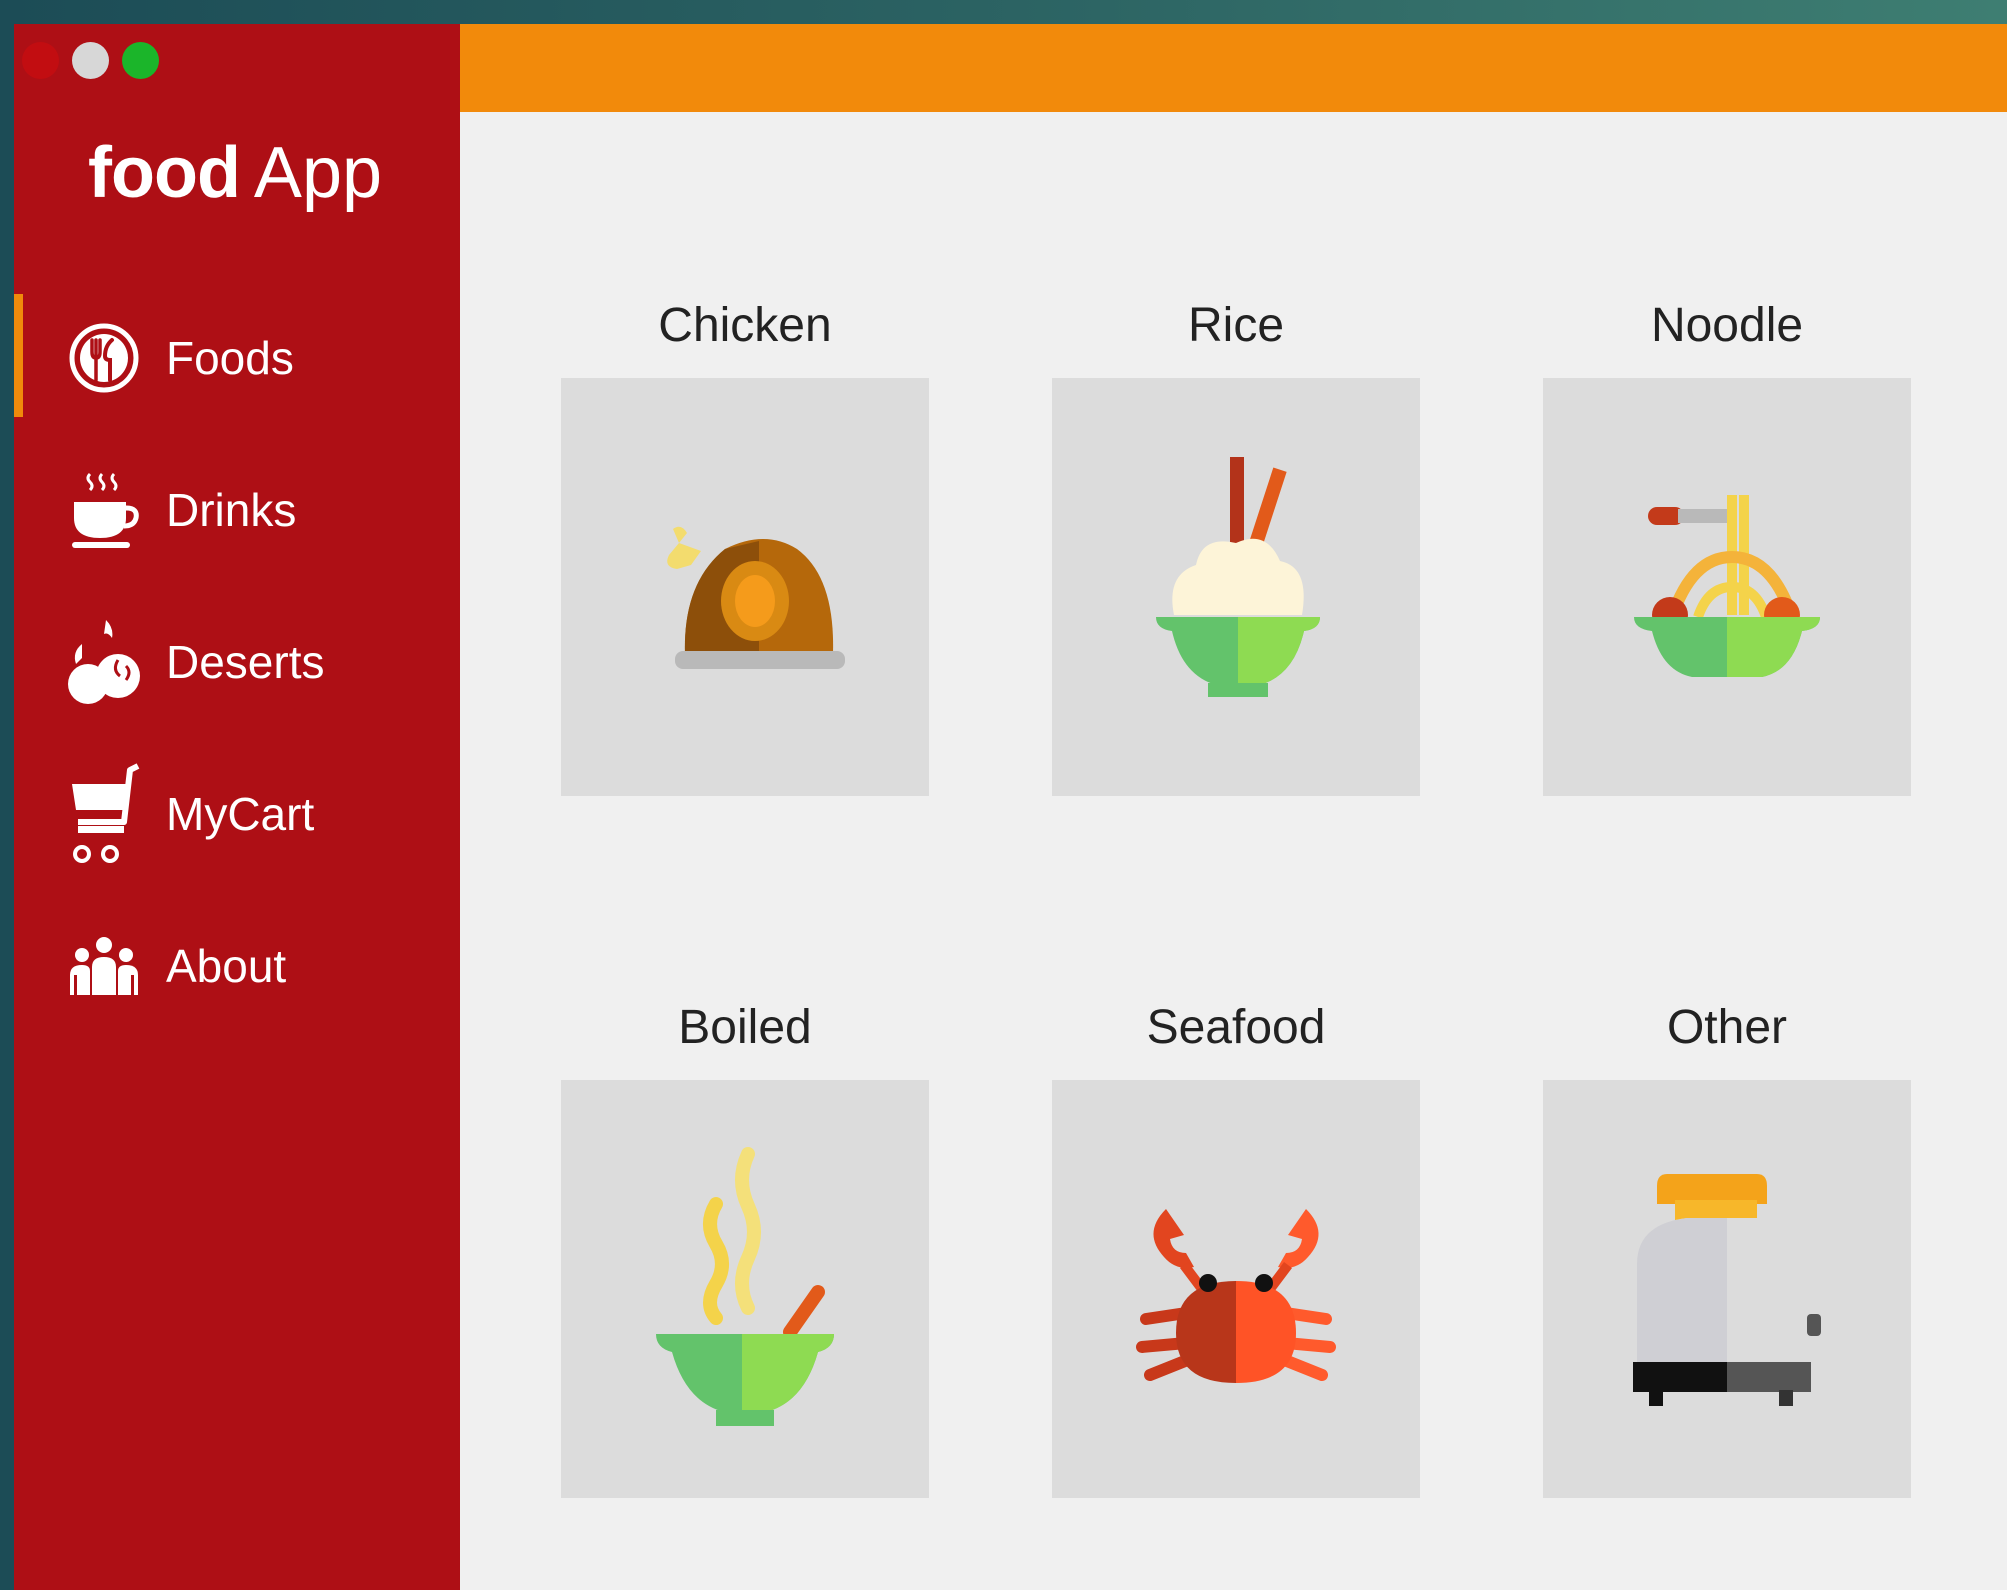 This screenshot has height=1590, width=2007. I want to click on category-title: Rice, so click(1236, 325).